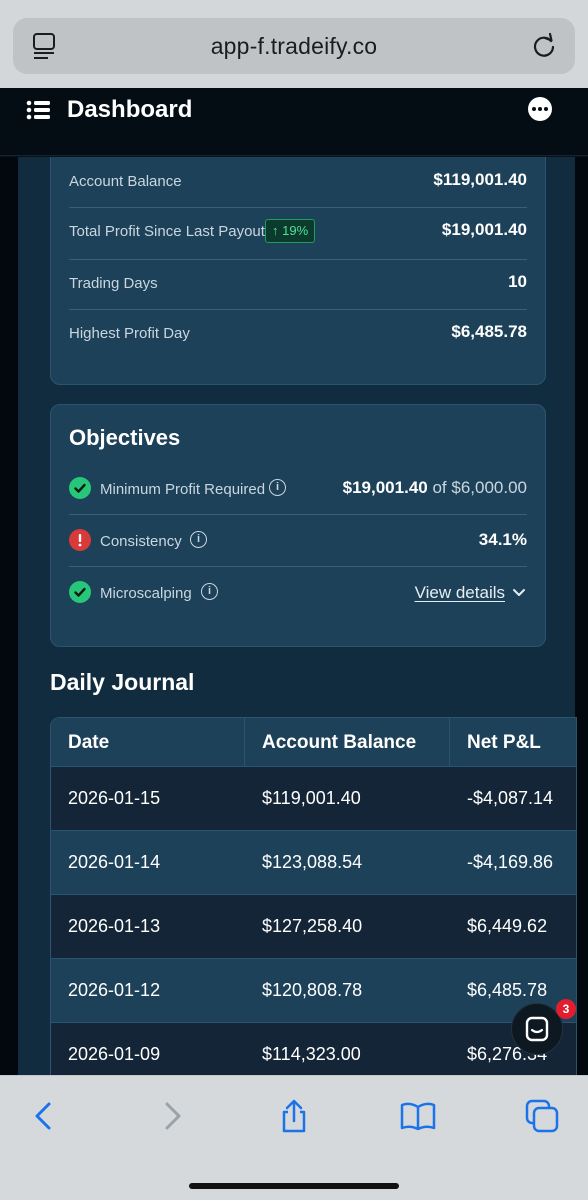 The height and width of the screenshot is (1200, 588). What do you see at coordinates (542, 1116) in the screenshot?
I see `tabs-icon` at bounding box center [542, 1116].